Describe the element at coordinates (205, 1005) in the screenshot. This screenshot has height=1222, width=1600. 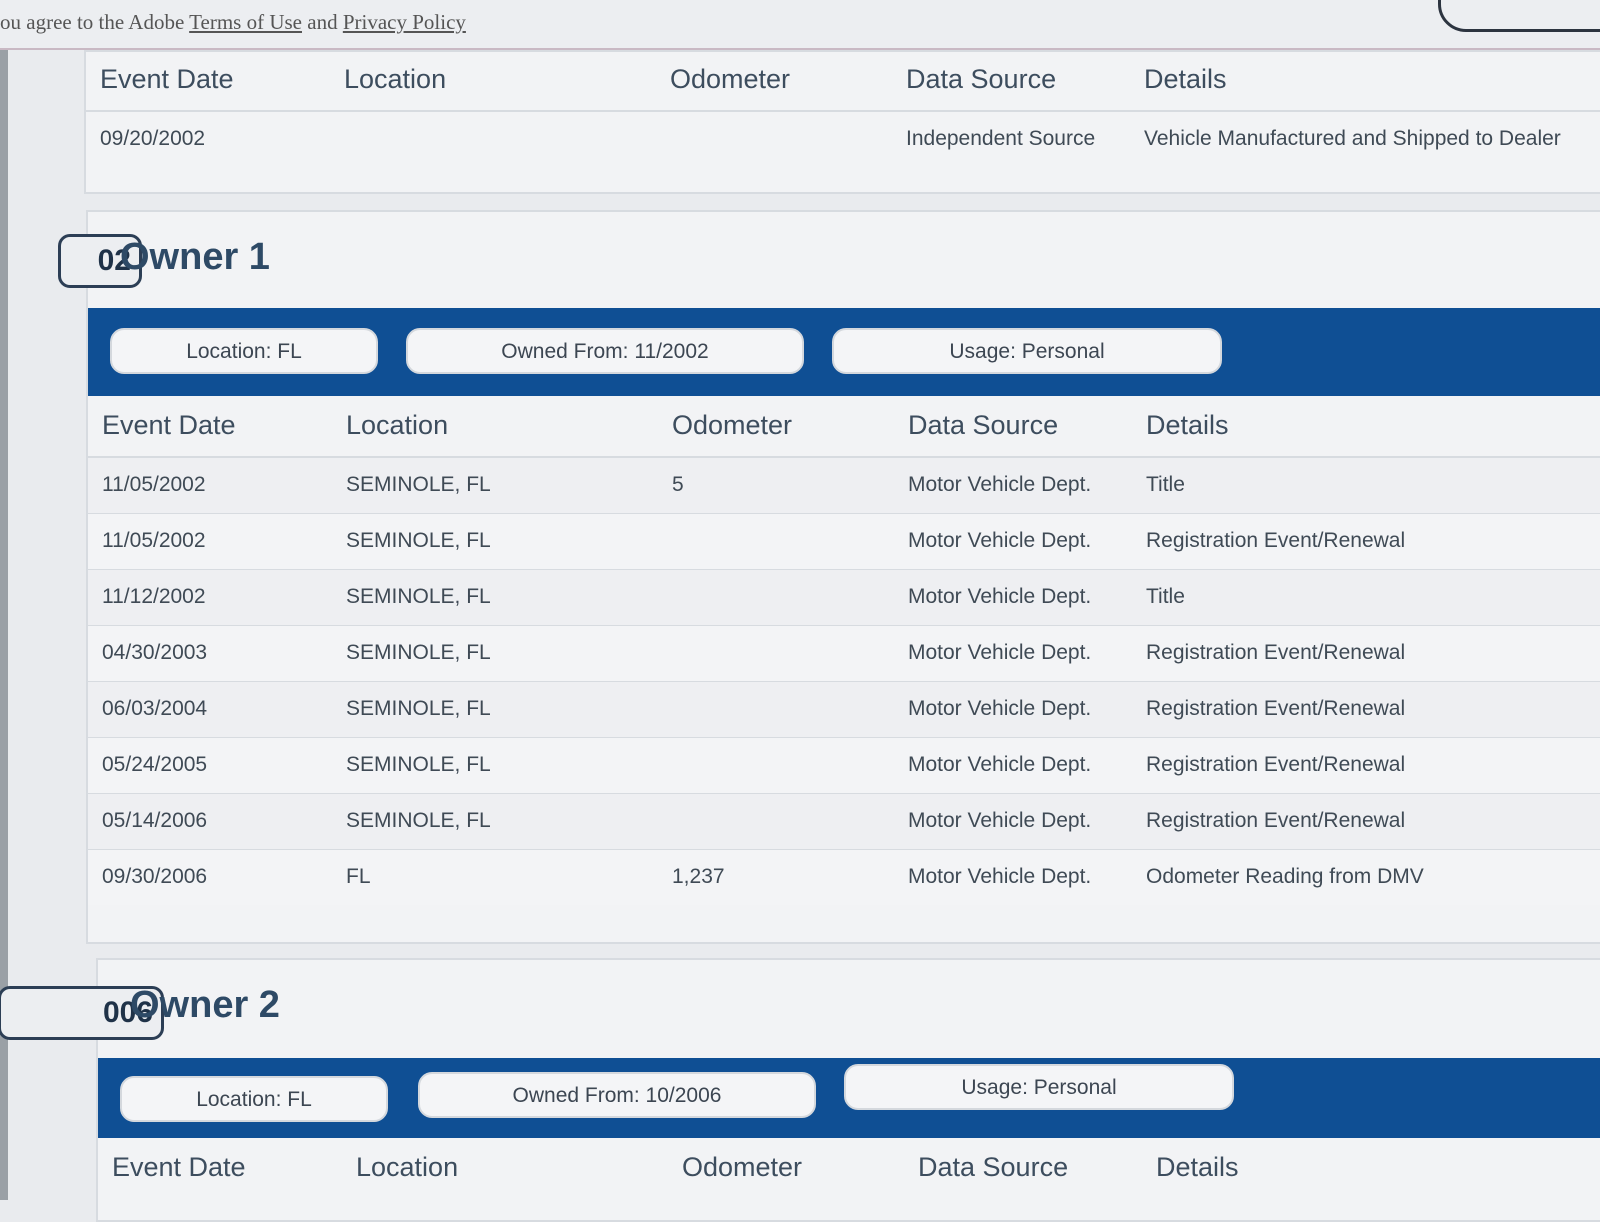
I see `owner-title: Owner 2` at that location.